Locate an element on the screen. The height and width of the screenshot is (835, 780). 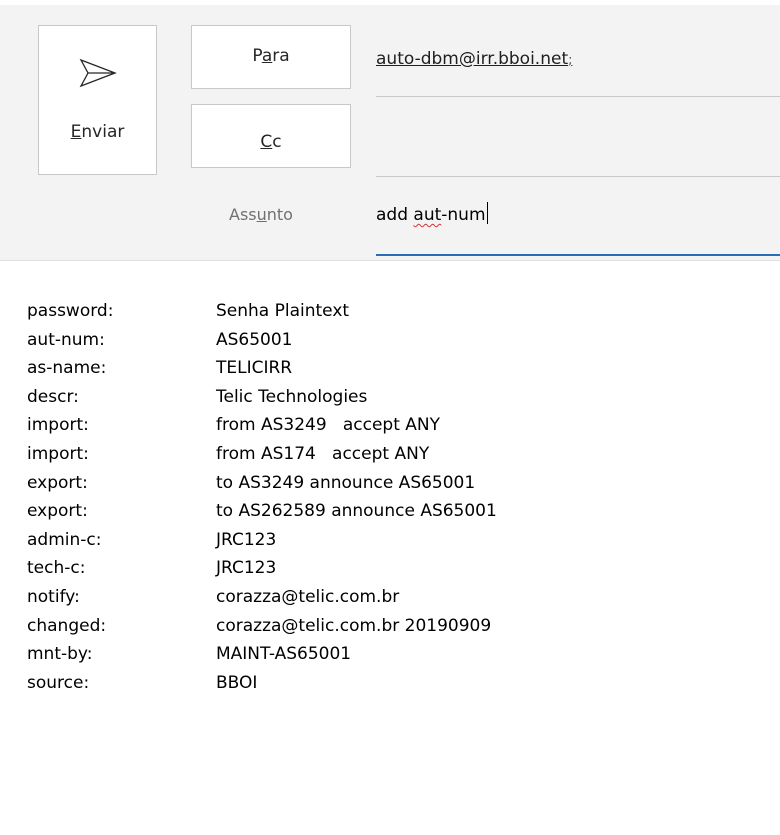
send-arrow-icon is located at coordinates (98, 73).